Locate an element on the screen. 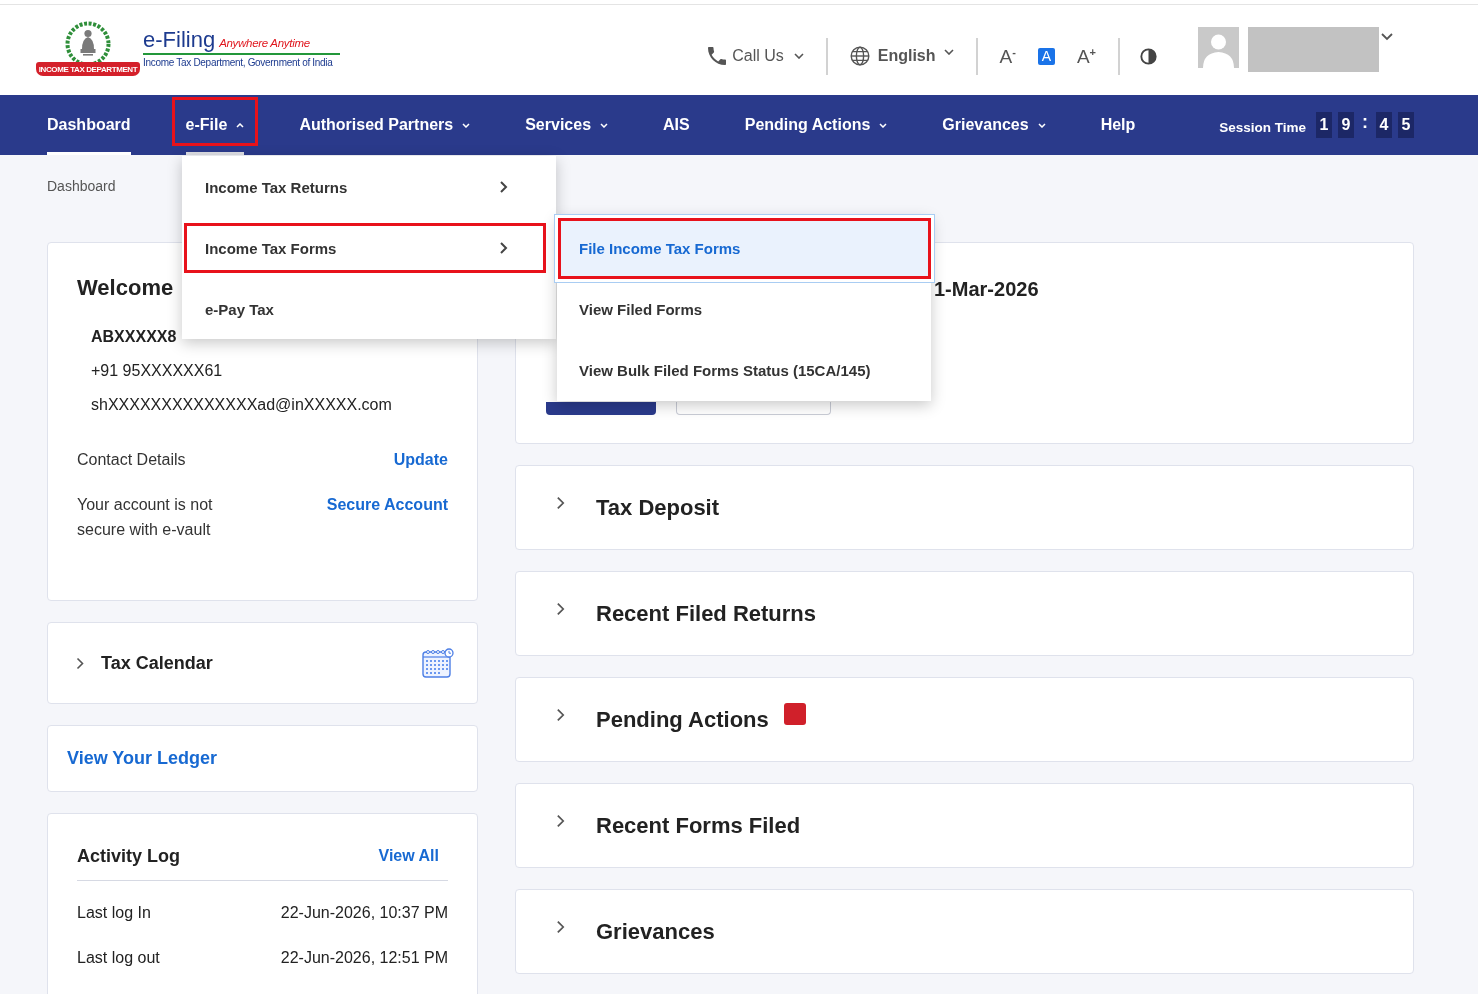 Image resolution: width=1478 pixels, height=994 pixels. timer-digit: 4 is located at coordinates (1384, 125).